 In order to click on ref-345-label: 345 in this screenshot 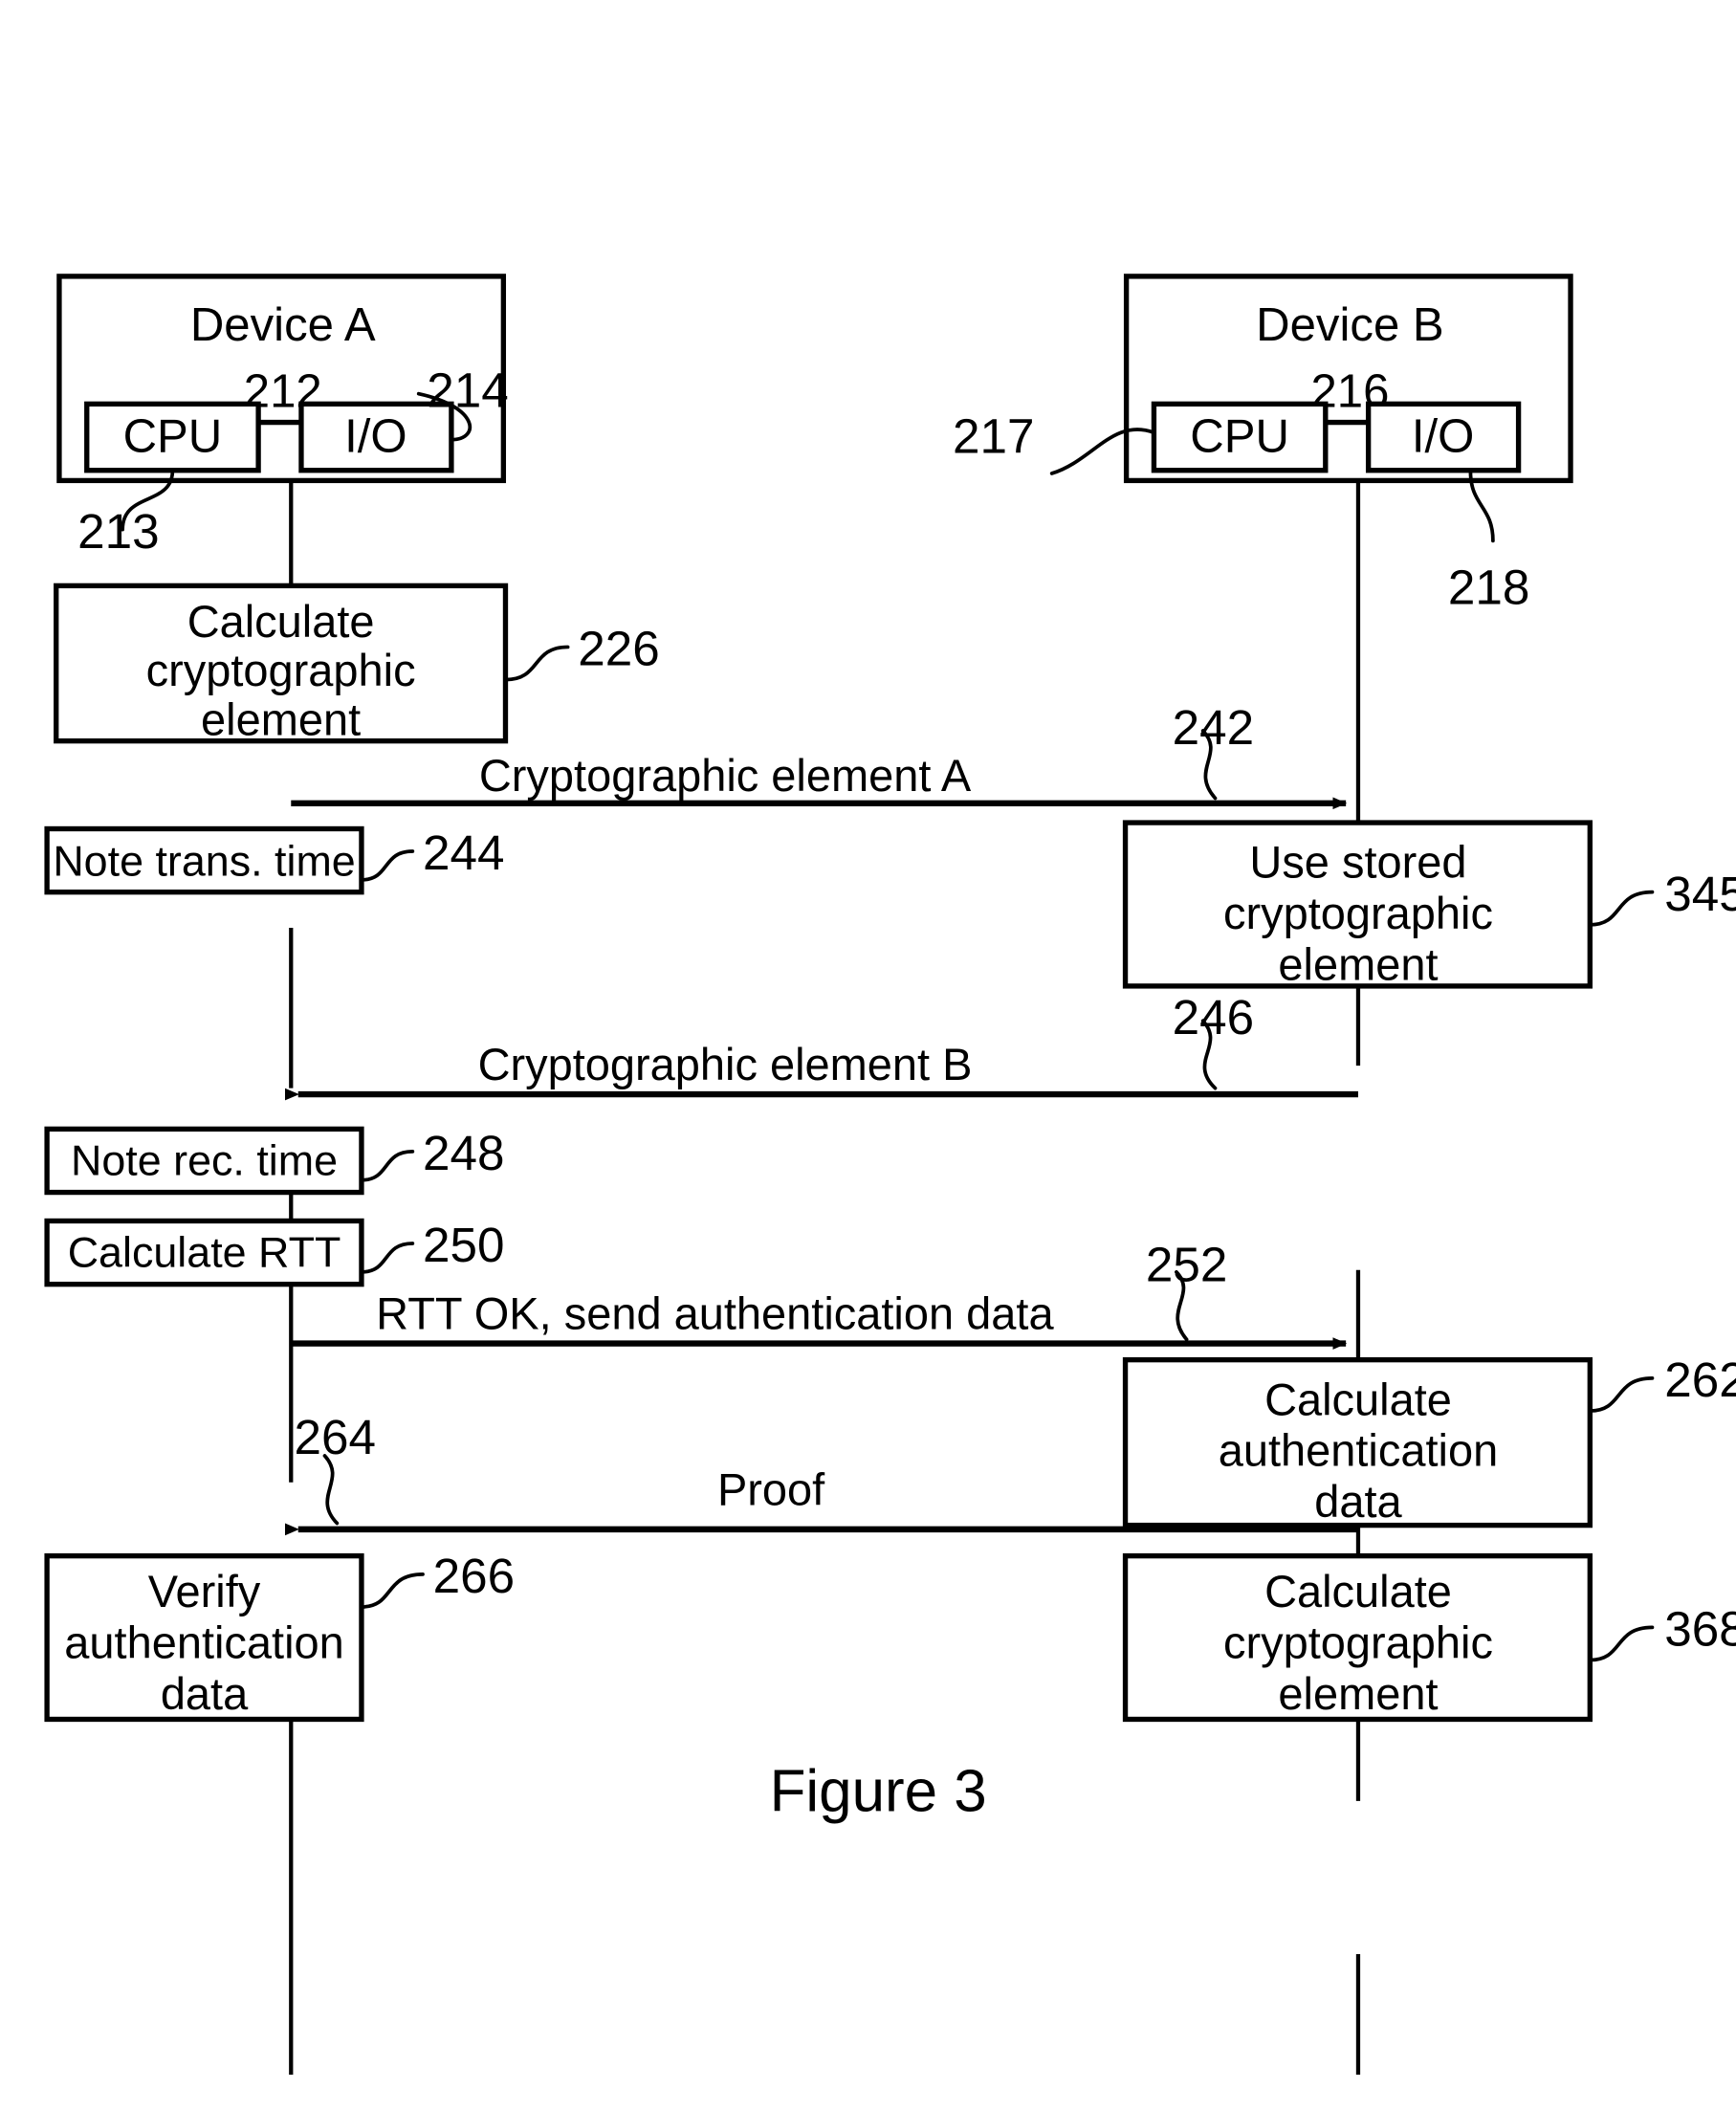, I will do `click(1700, 894)`.